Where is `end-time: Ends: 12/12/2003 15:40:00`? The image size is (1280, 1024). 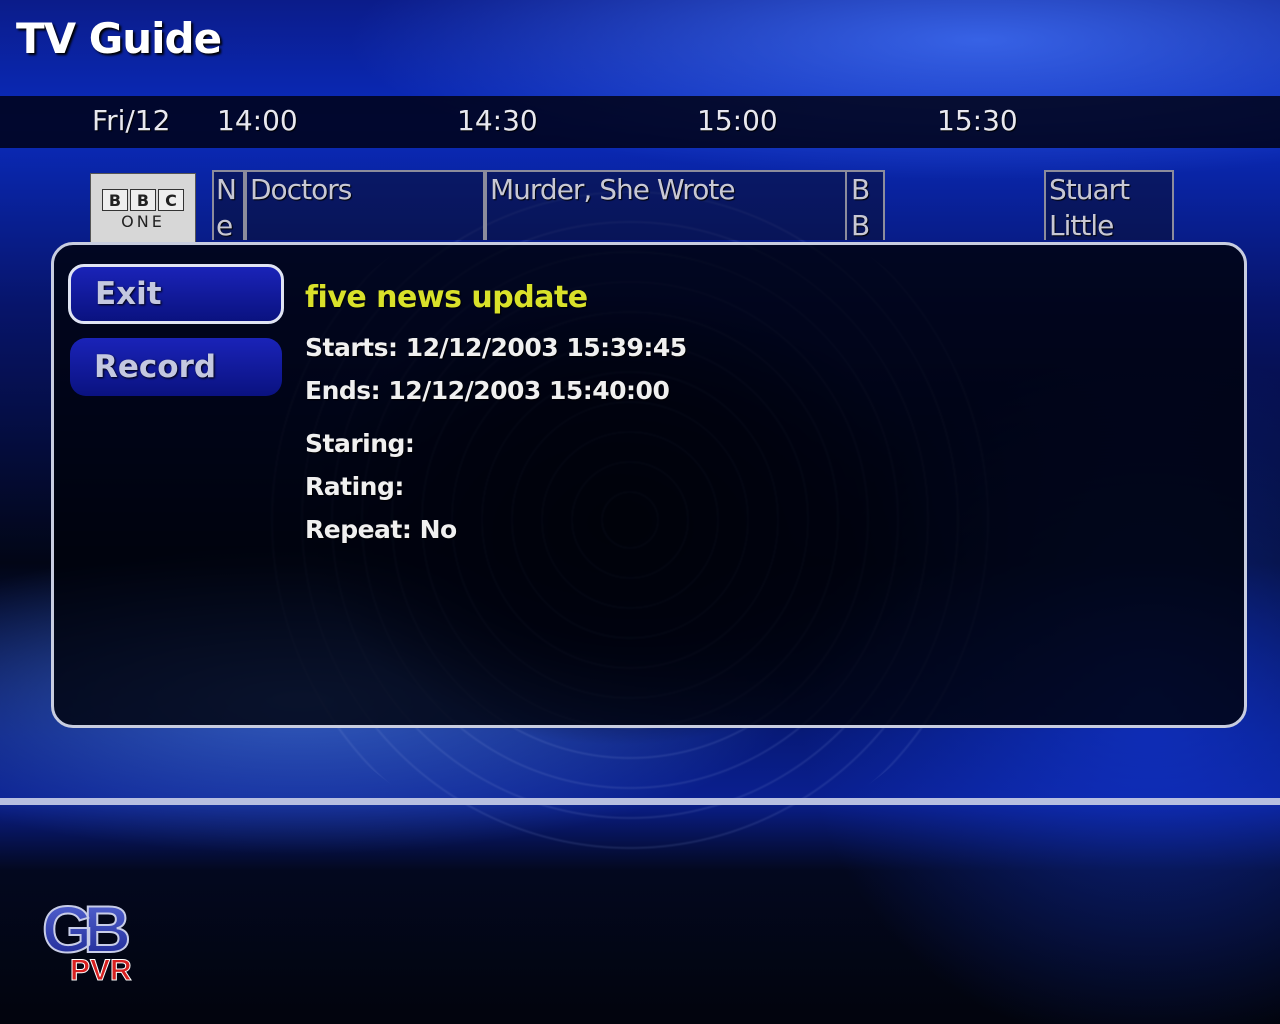
end-time: Ends: 12/12/2003 15:40:00 is located at coordinates (487, 390).